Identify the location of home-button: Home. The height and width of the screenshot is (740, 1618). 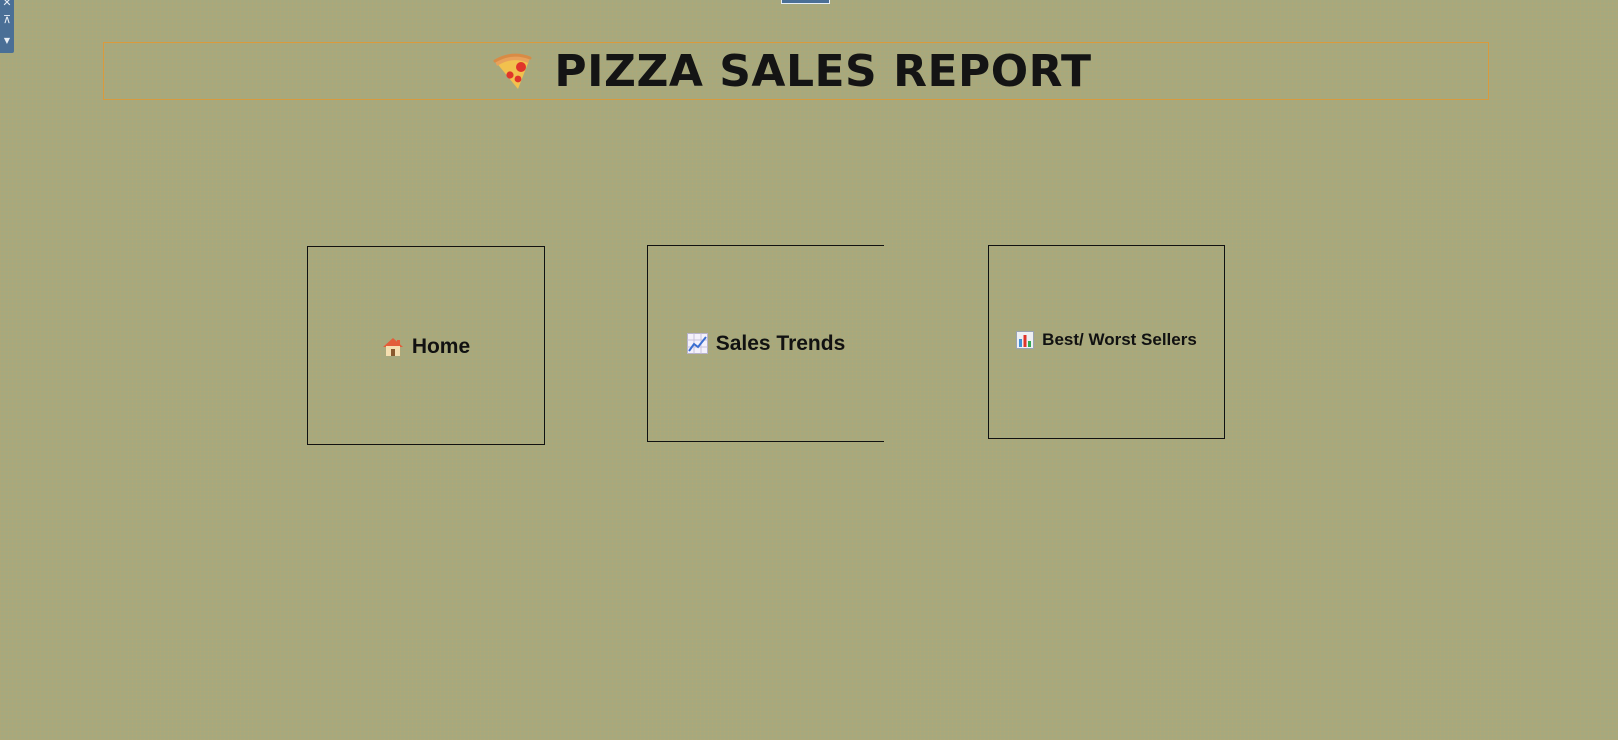
(426, 345).